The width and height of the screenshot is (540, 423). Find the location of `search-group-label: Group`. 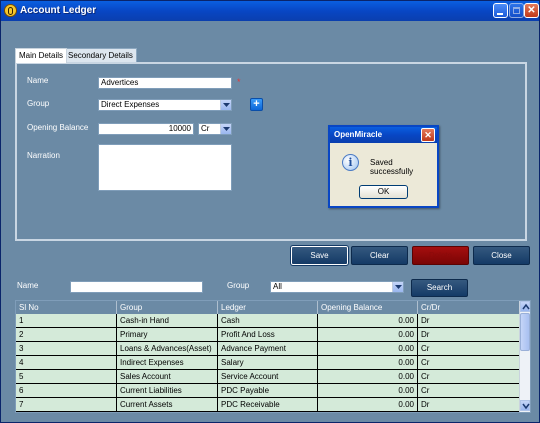

search-group-label: Group is located at coordinates (238, 285).